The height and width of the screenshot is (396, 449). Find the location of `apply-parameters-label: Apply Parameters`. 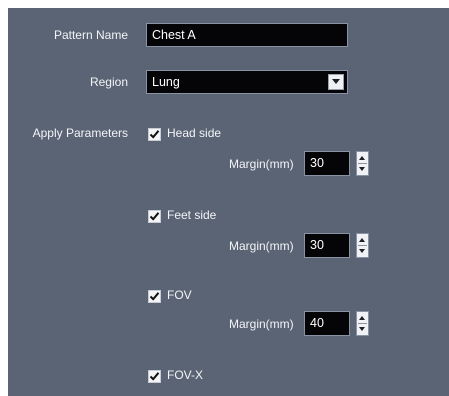

apply-parameters-label: Apply Parameters is located at coordinates (80, 133).